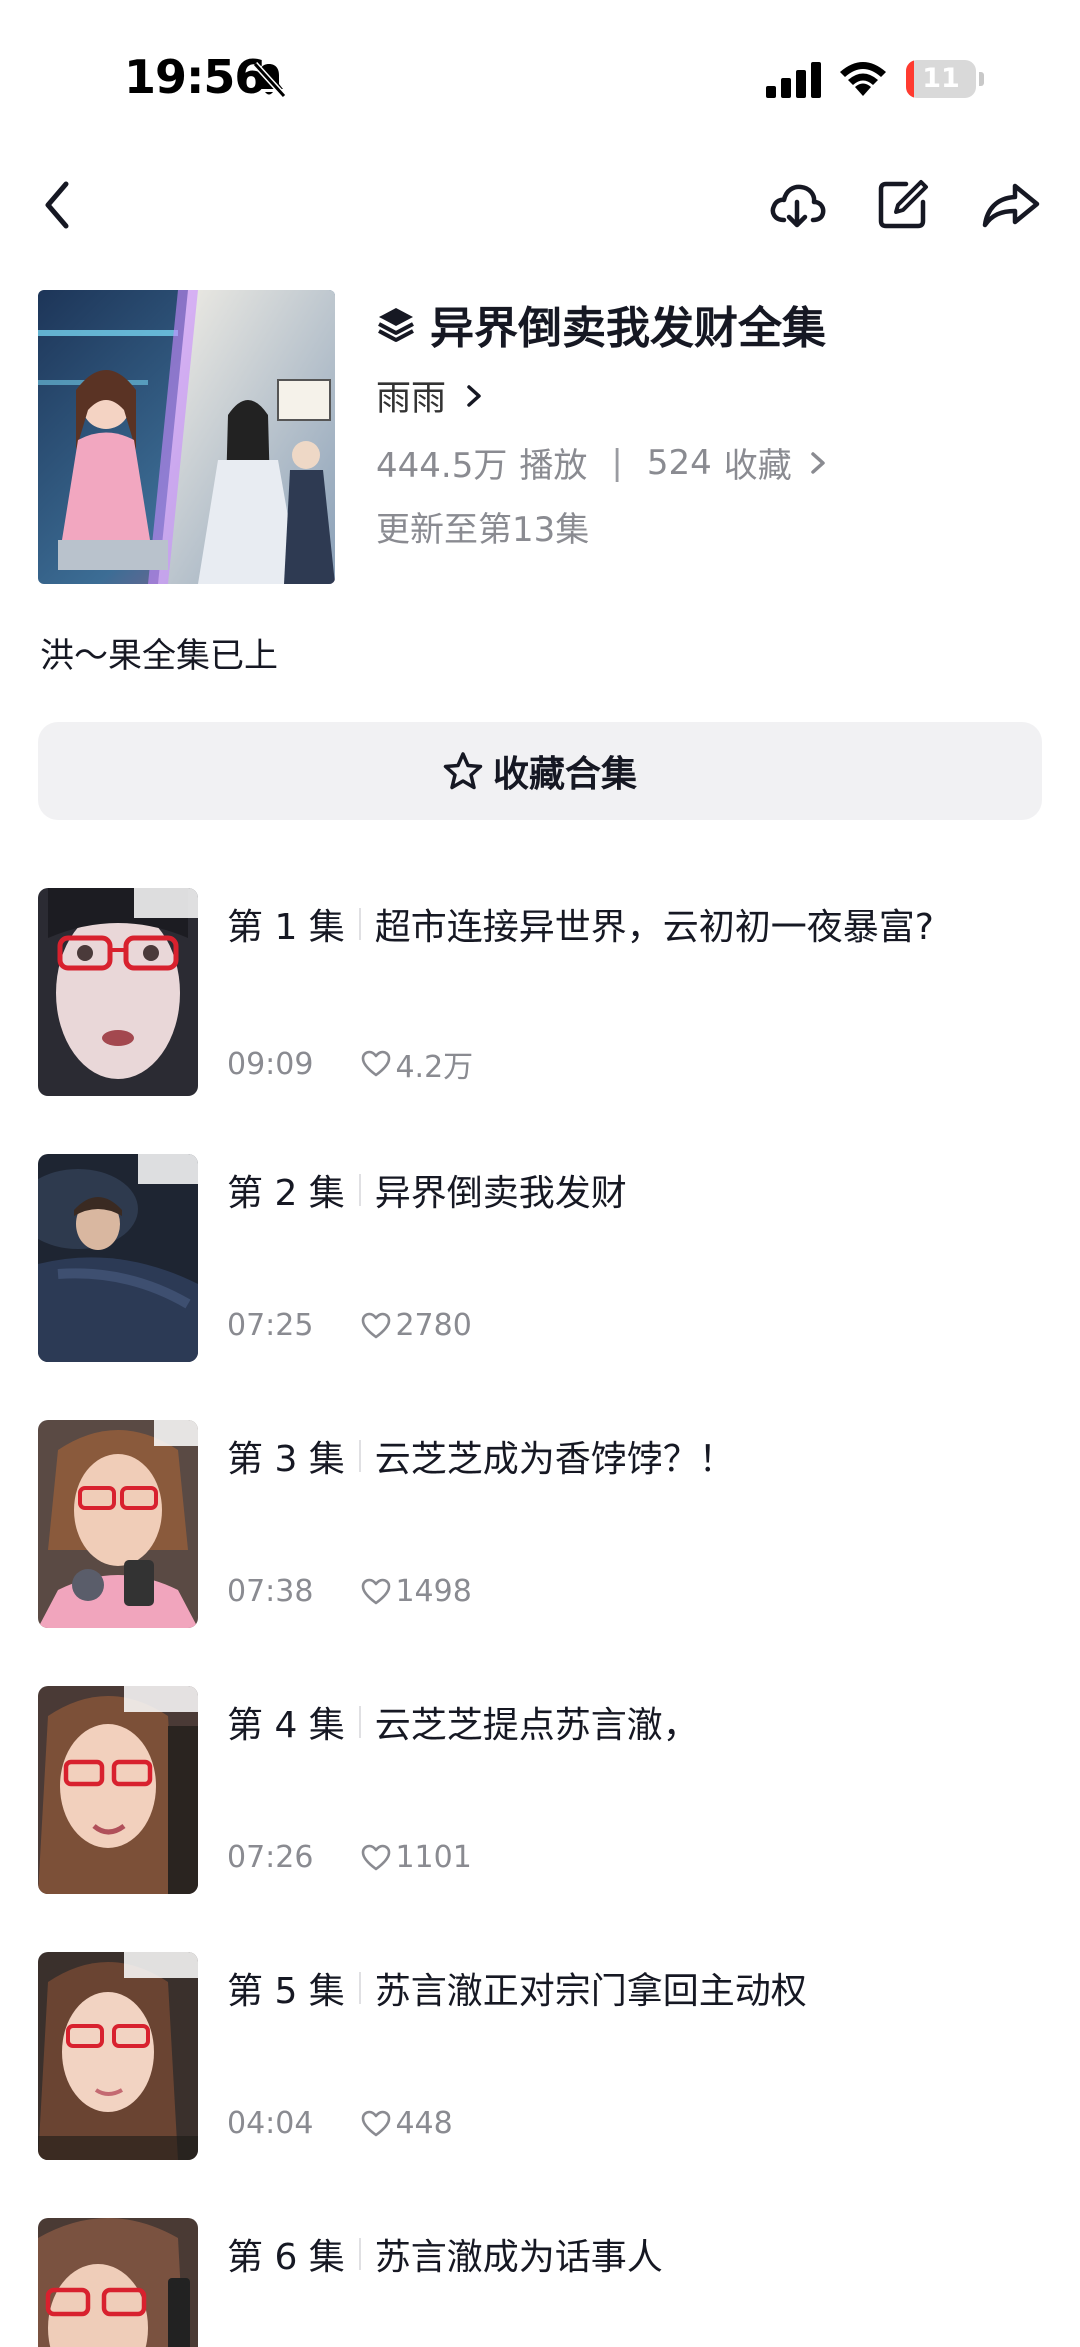  Describe the element at coordinates (442, 466) in the screenshot. I see `play-count: 444.5万` at that location.